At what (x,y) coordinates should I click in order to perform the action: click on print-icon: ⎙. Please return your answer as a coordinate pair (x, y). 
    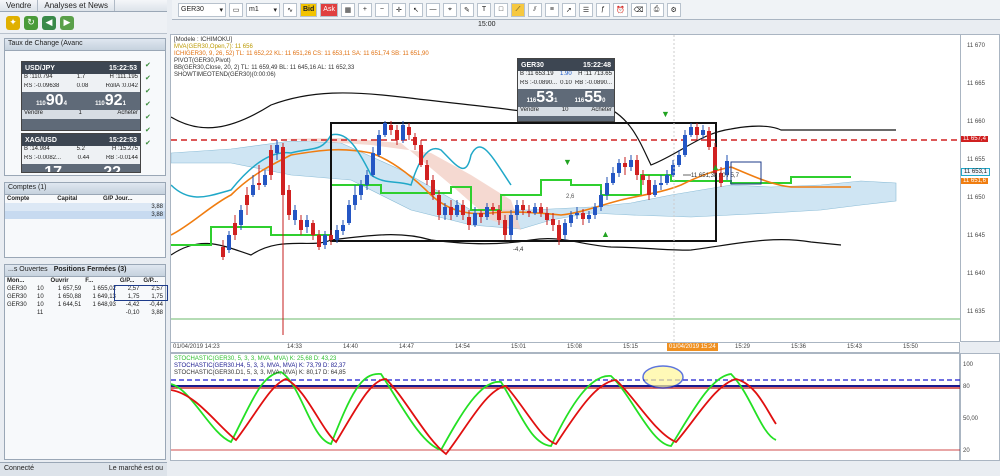
    Looking at the image, I should click on (656, 9).